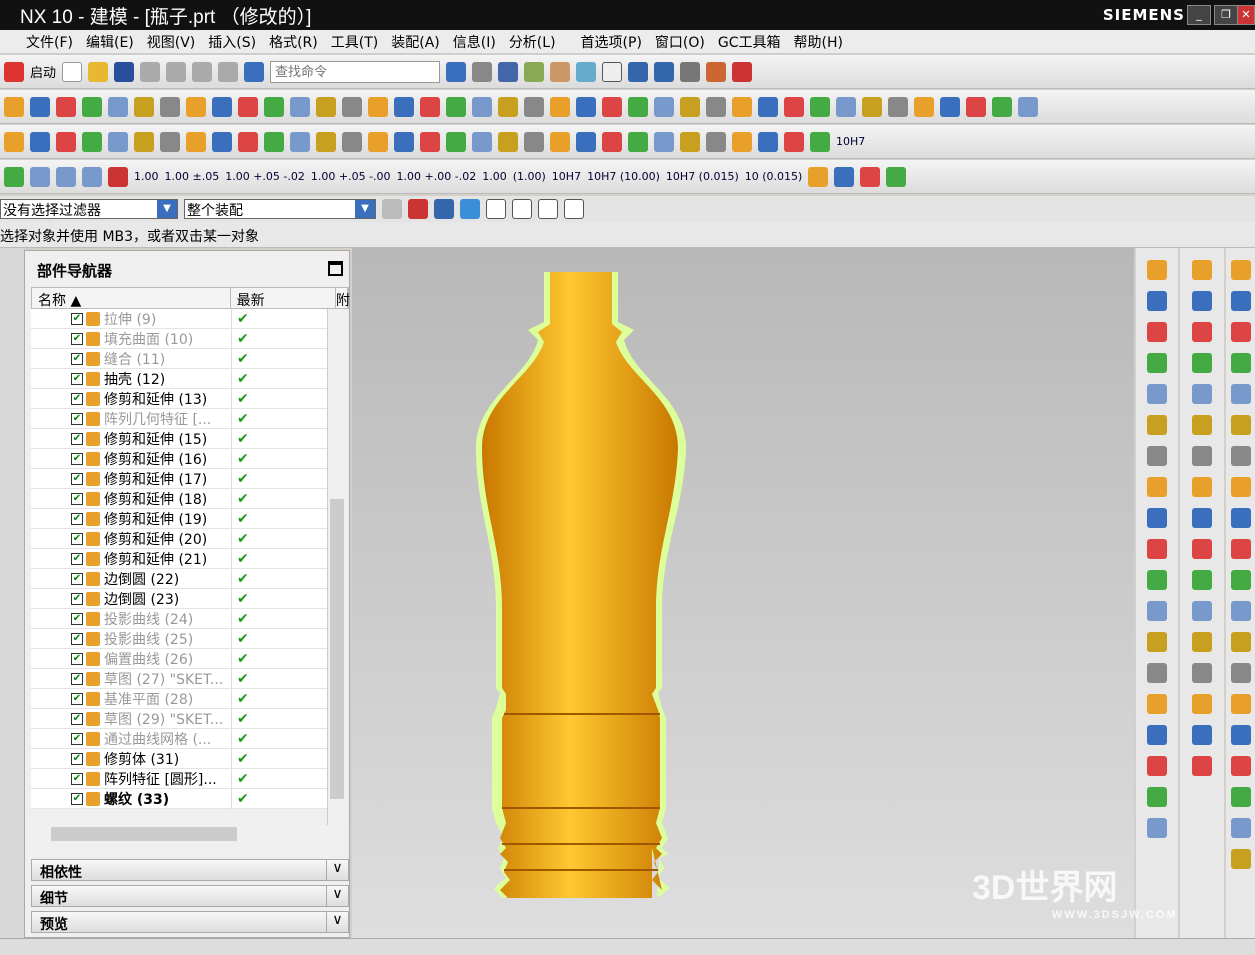 This screenshot has height=955, width=1255. What do you see at coordinates (179, 499) in the screenshot?
I see `feature-row: ✔ 修剪和延伸 (18) ✔` at bounding box center [179, 499].